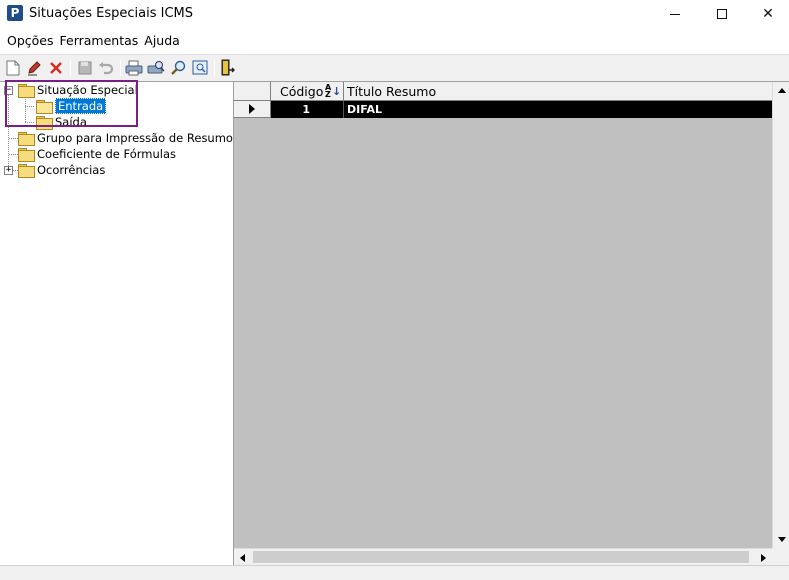 Image resolution: width=789 pixels, height=580 pixels. Describe the element at coordinates (302, 91) in the screenshot. I see `column-label: Código` at that location.